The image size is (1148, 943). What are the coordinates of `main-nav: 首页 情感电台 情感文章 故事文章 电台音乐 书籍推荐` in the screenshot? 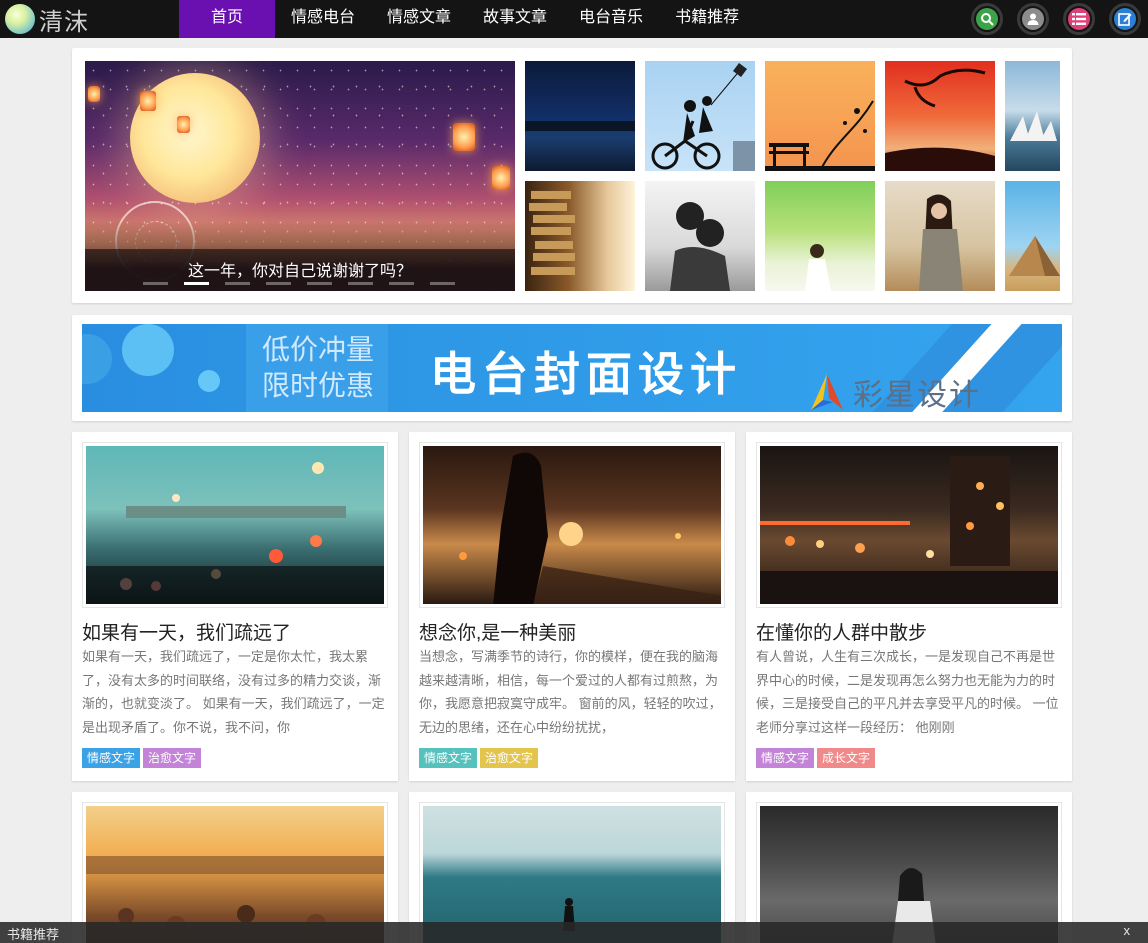 It's located at (467, 19).